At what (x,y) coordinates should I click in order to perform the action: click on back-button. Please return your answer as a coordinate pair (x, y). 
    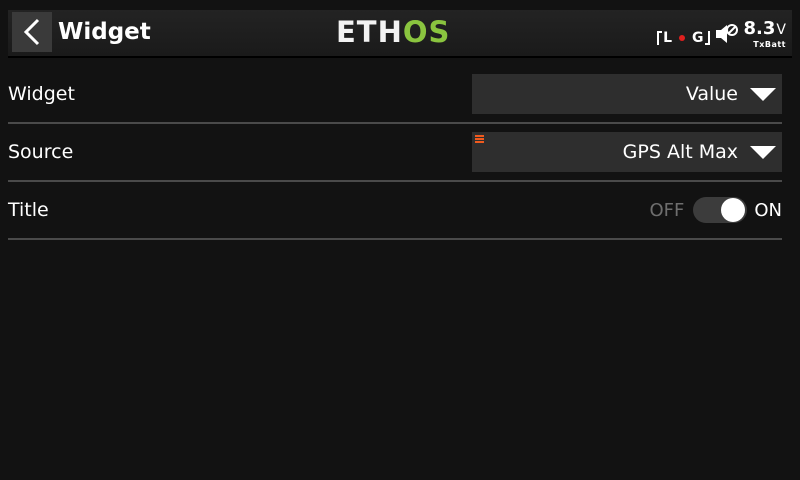
    Looking at the image, I should click on (32, 32).